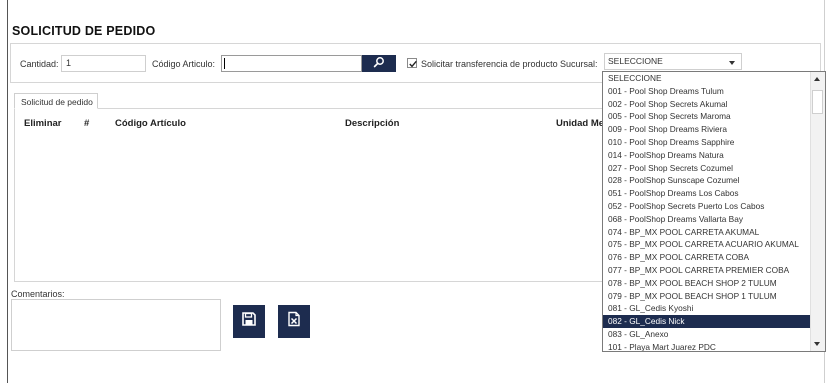 Image resolution: width=828 pixels, height=383 pixels. Describe the element at coordinates (116, 325) in the screenshot. I see `comments-textarea` at that location.